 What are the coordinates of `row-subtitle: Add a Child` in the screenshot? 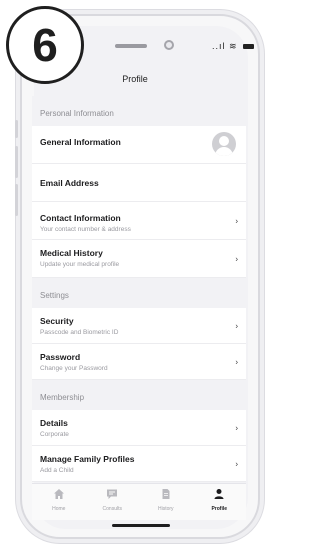 It's located at (57, 470).